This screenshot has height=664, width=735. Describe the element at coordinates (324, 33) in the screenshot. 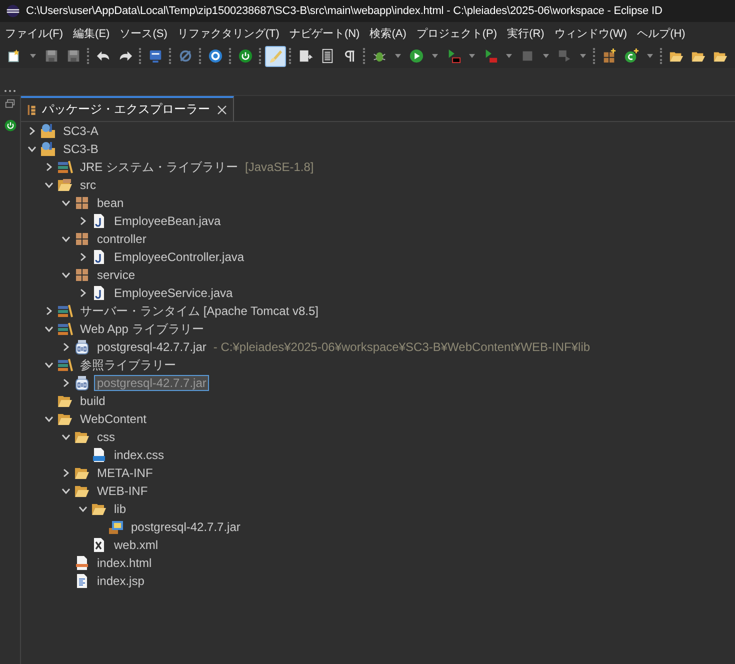

I see `menu-item: ナビゲート(N)` at that location.